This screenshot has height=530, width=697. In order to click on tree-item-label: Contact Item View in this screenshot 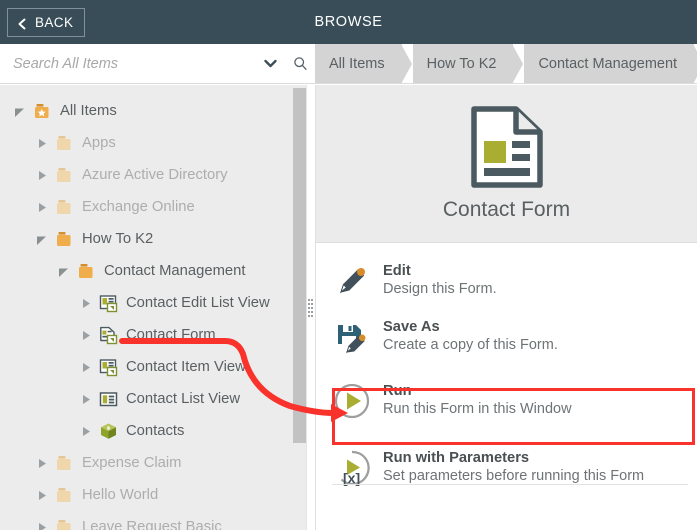, I will do `click(186, 367)`.